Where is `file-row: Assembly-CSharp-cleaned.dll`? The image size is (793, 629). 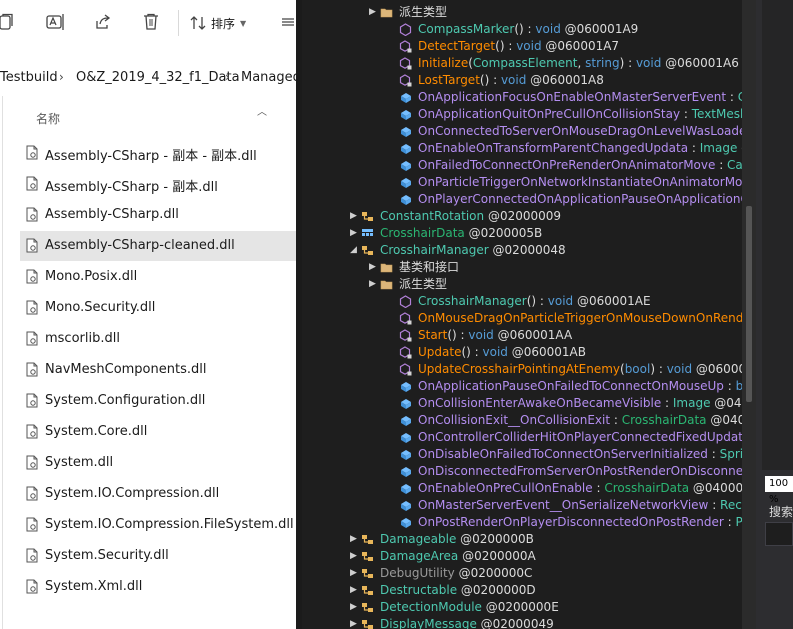 file-row: Assembly-CSharp-cleaned.dll is located at coordinates (158, 246).